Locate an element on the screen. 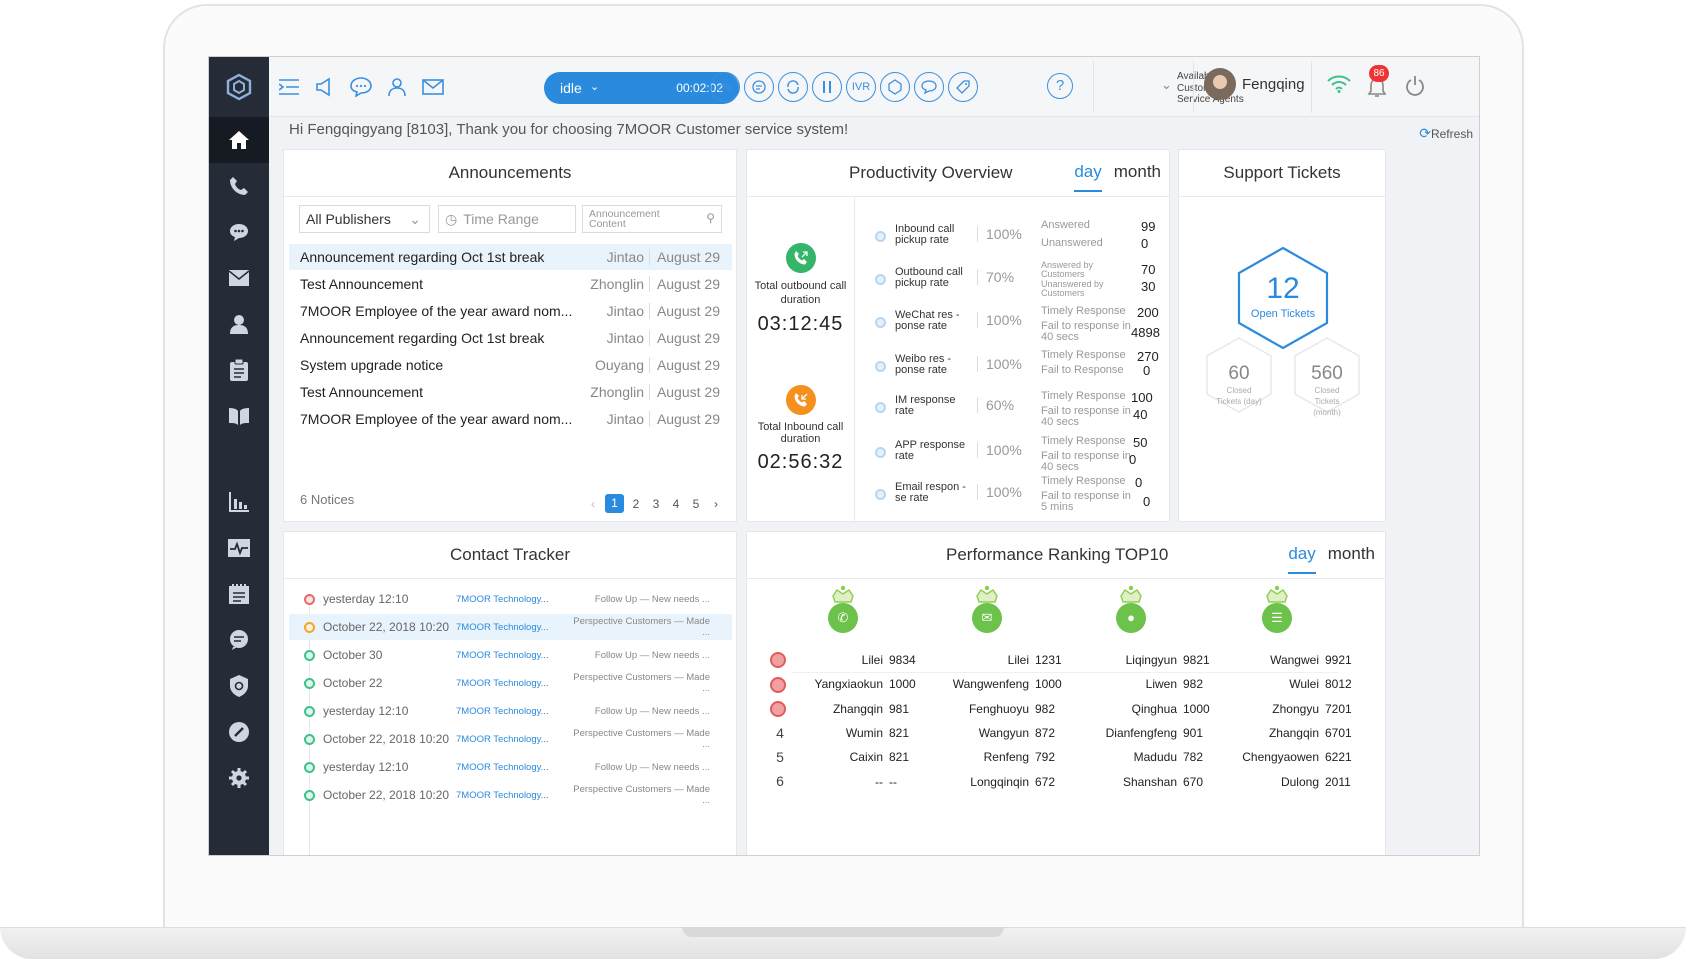 This screenshot has height=963, width=1686. rate-label: Timely Response is located at coordinates (1083, 311).